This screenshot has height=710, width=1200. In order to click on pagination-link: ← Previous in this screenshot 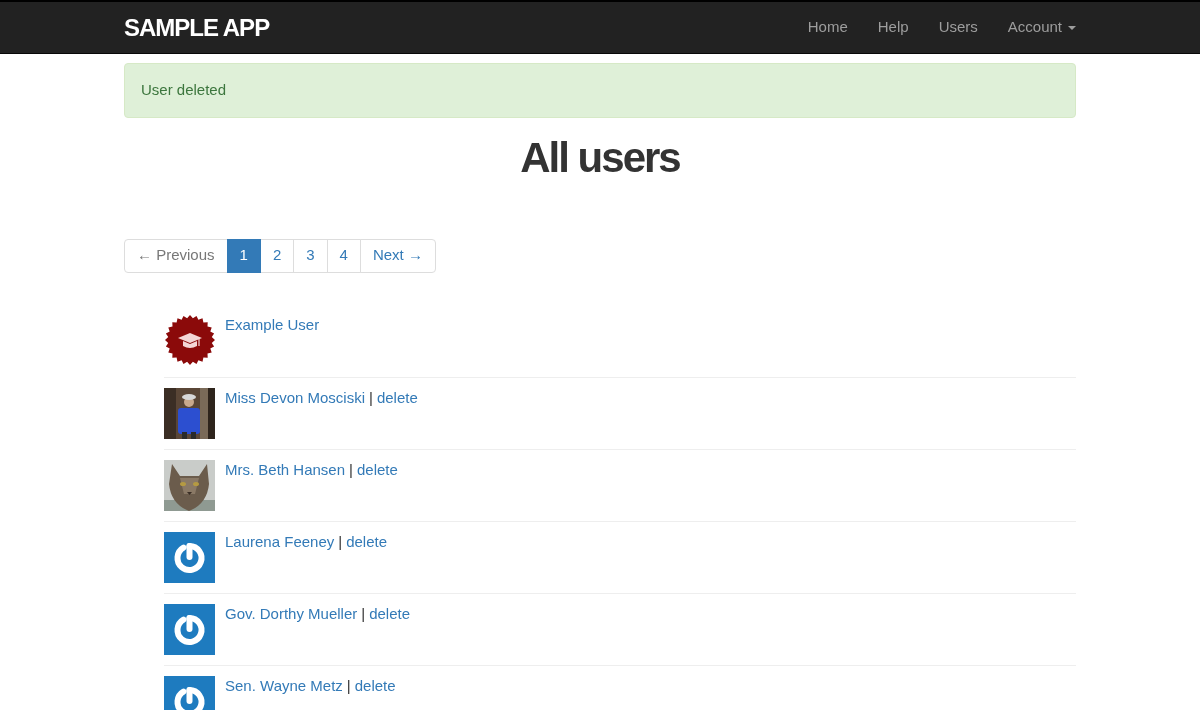, I will do `click(176, 255)`.